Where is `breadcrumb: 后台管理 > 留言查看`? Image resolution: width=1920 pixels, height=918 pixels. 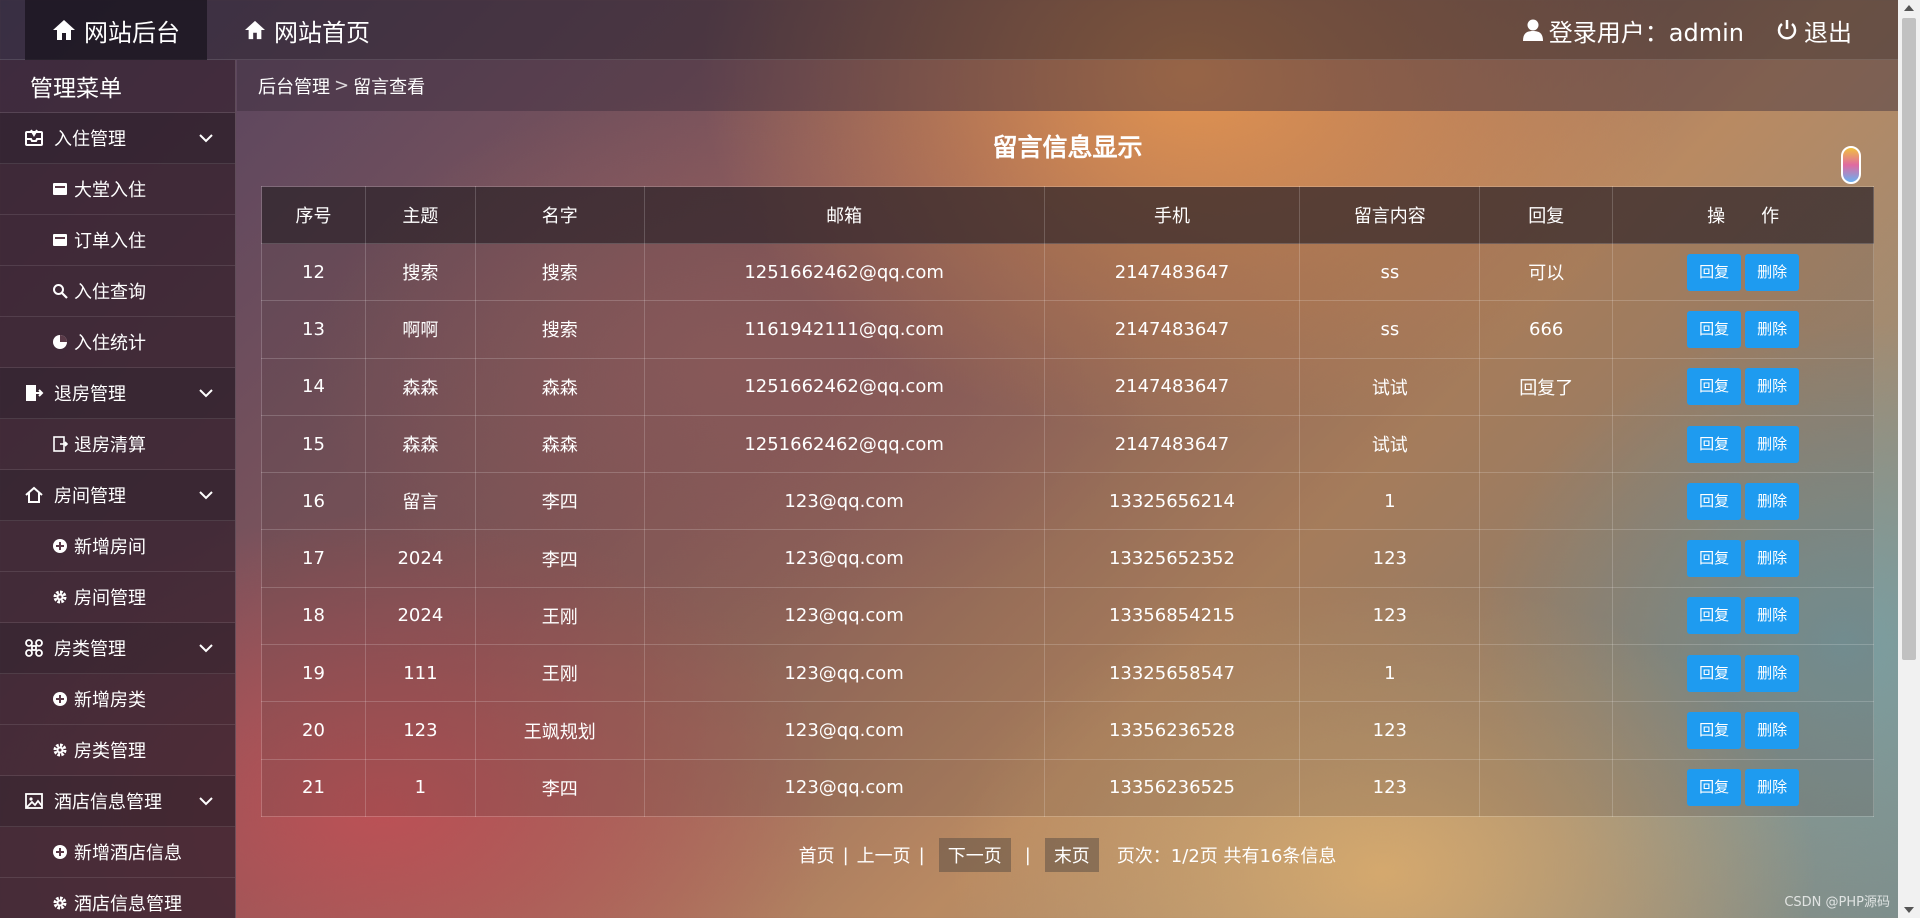 breadcrumb: 后台管理 > 留言查看 is located at coordinates (1067, 85).